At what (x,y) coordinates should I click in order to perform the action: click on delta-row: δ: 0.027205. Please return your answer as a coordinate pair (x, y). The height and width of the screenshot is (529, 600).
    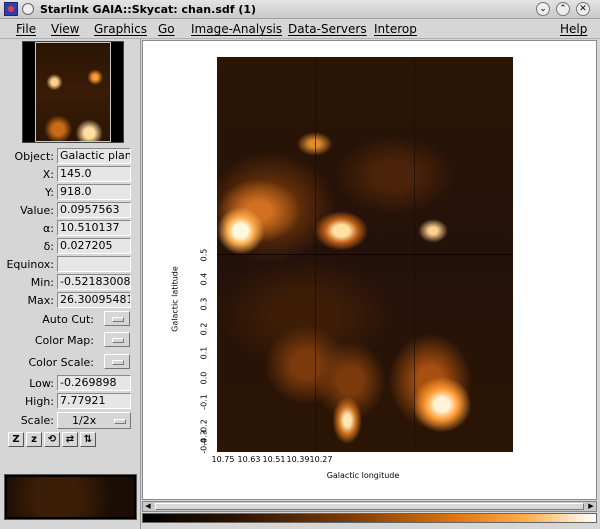
    Looking at the image, I should click on (70, 247).